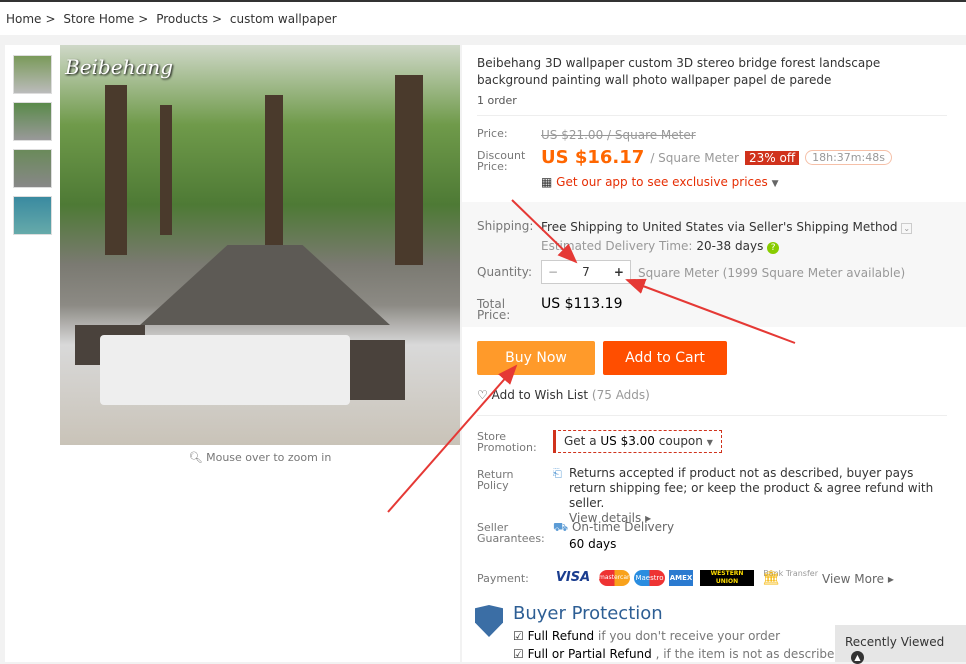  I want to click on arrow-to-increase, so click(710, 311).